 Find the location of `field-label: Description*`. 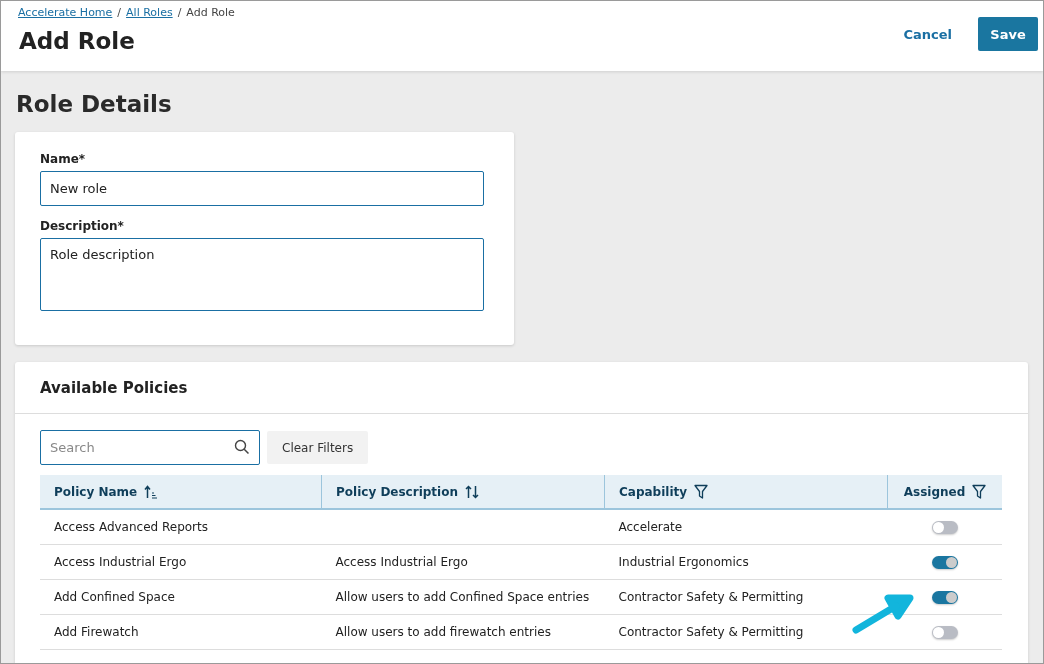

field-label: Description* is located at coordinates (82, 226).